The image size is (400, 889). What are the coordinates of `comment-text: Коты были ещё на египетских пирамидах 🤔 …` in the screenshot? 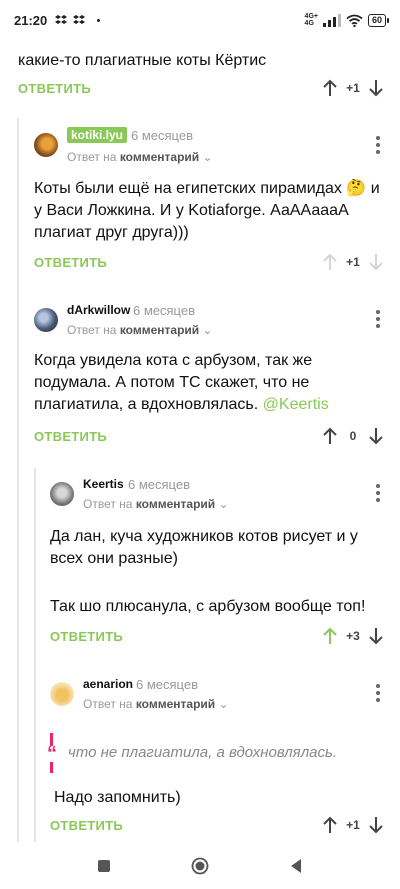 It's located at (207, 210).